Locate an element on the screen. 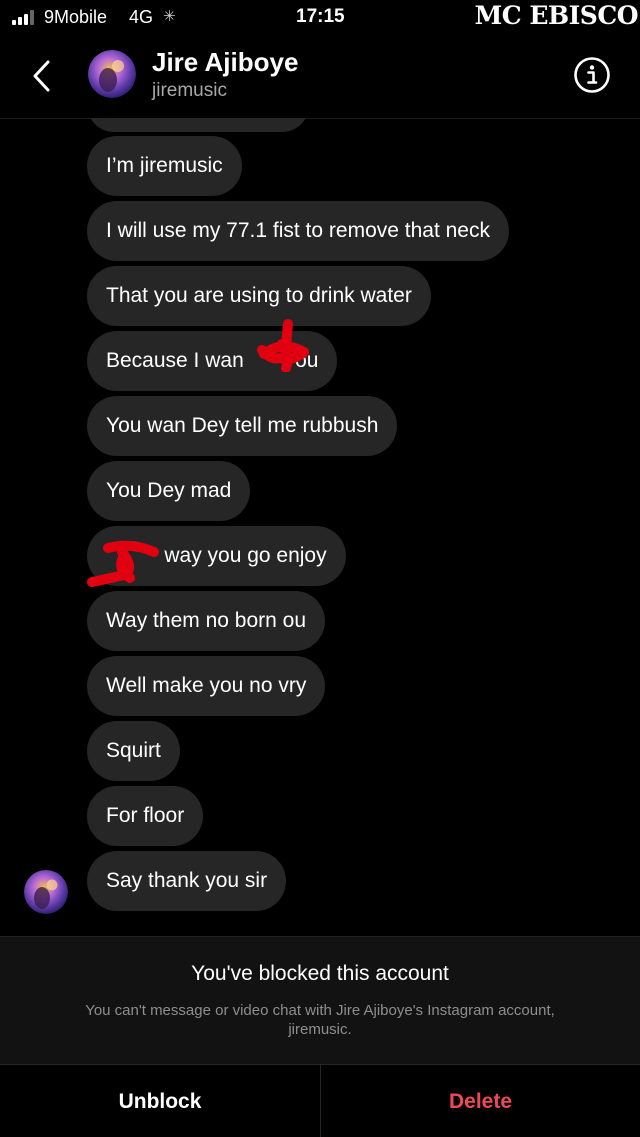 The image size is (640, 1137). info-circle-icon is located at coordinates (592, 75).